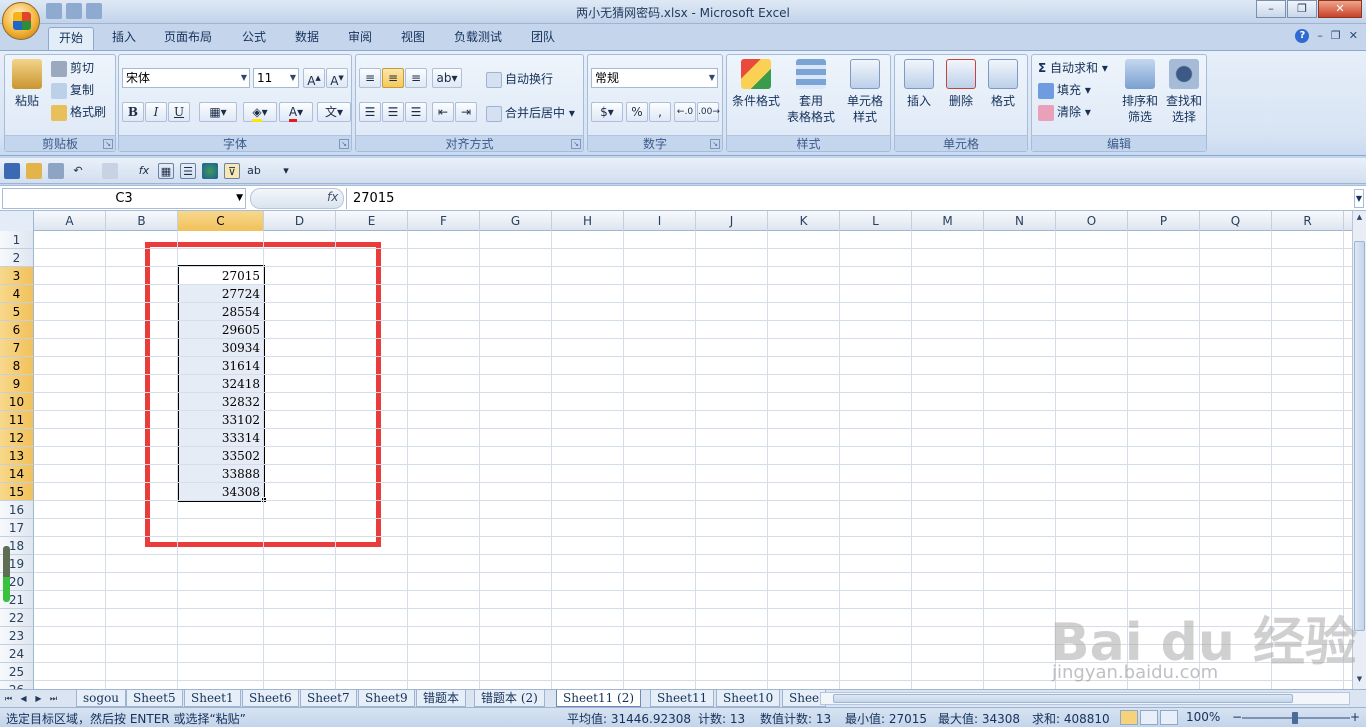 This screenshot has height=727, width=1366. Describe the element at coordinates (337, 78) in the screenshot. I see `shrink-font-button: A▼` at that location.